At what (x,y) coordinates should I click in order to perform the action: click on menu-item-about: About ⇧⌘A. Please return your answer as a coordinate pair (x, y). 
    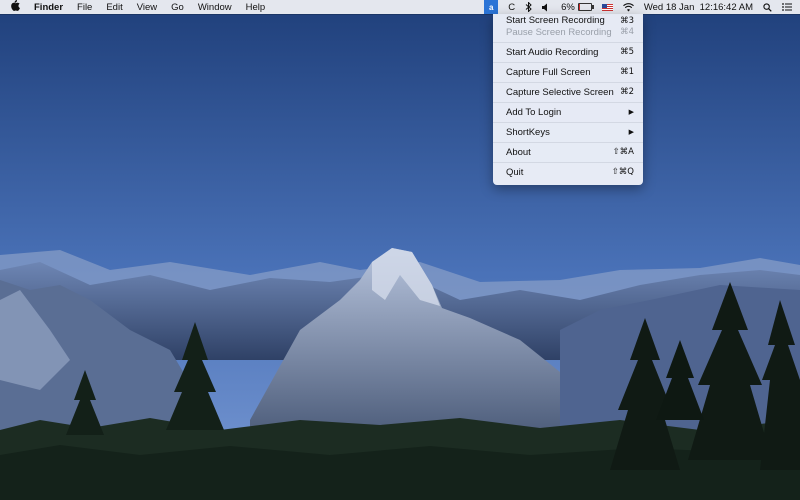
    Looking at the image, I should click on (568, 153).